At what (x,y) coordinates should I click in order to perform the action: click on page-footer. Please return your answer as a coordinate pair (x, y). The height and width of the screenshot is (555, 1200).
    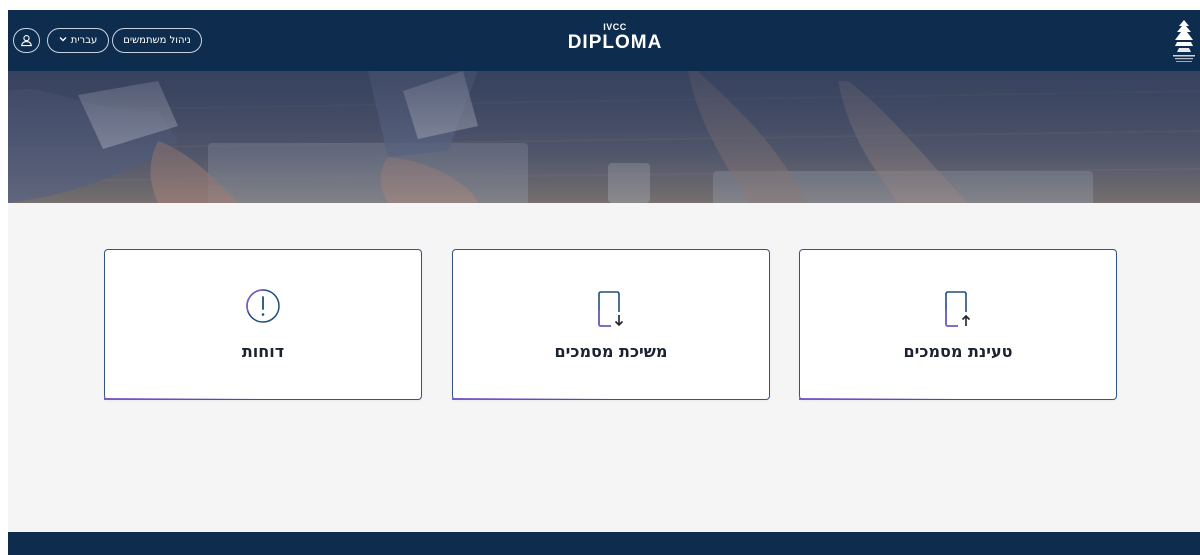
    Looking at the image, I should click on (604, 543).